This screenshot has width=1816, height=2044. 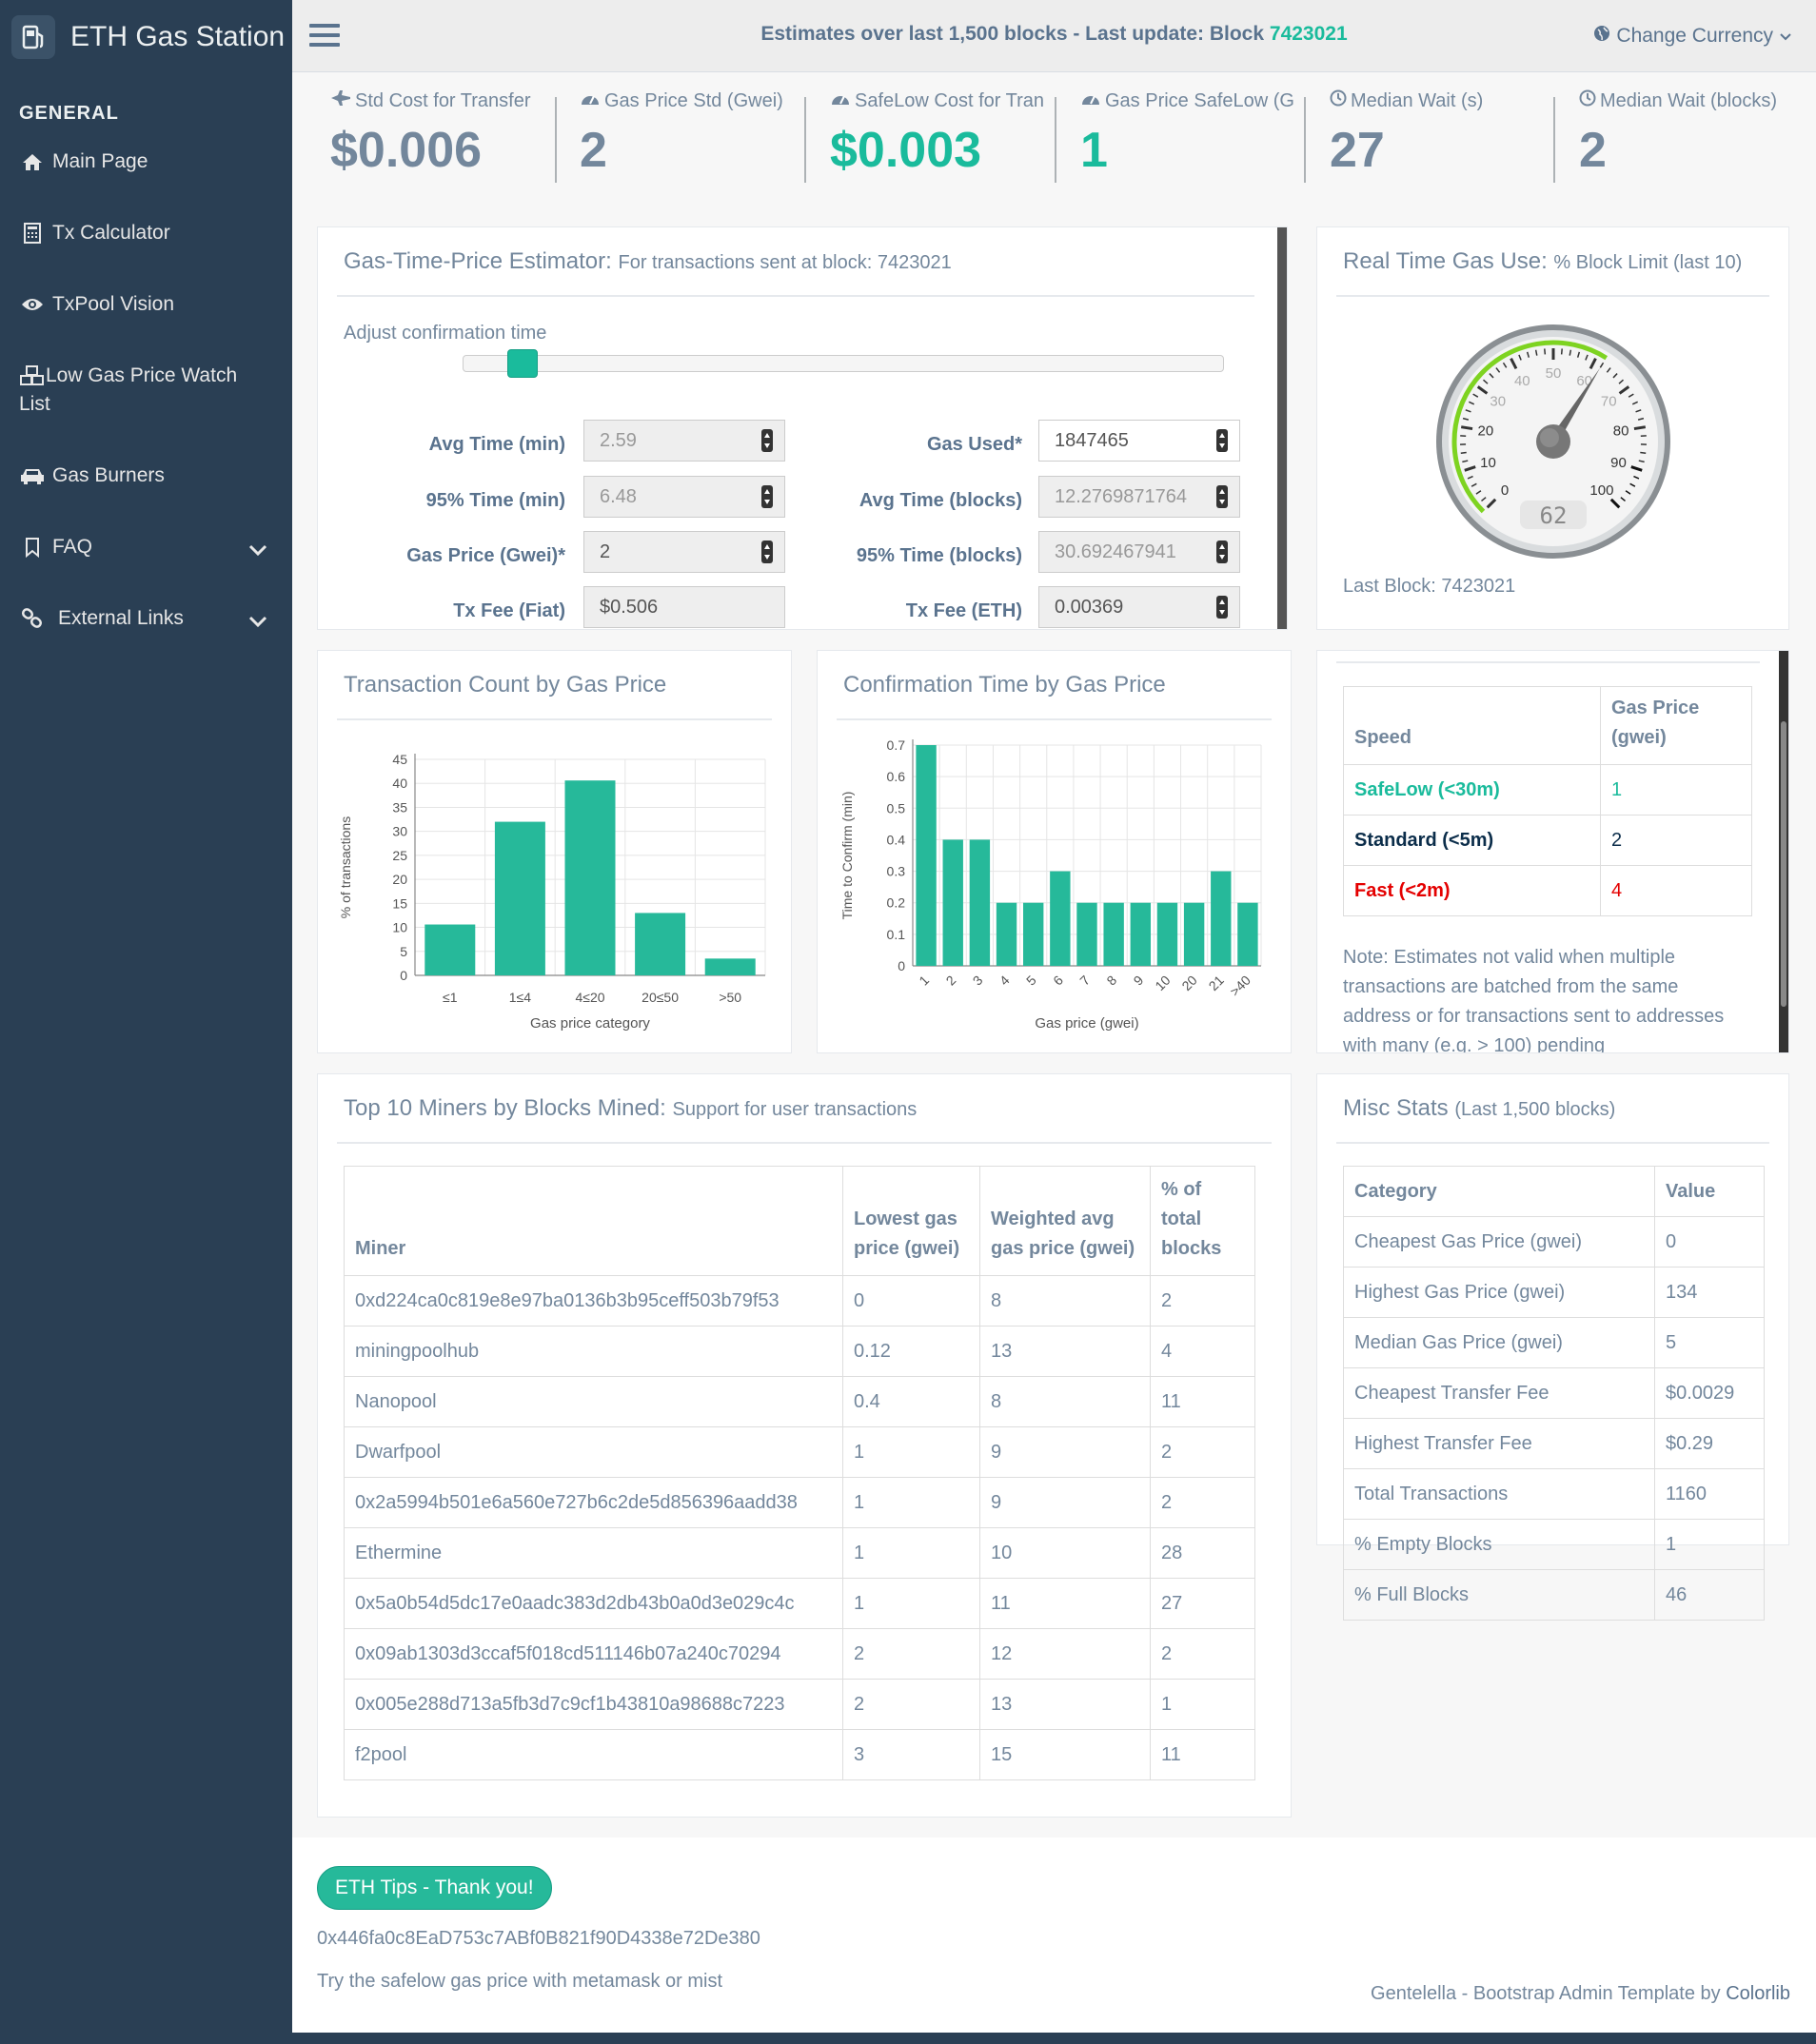 I want to click on table-row: miningpoolhub 0.12 13 4, so click(x=799, y=1352).